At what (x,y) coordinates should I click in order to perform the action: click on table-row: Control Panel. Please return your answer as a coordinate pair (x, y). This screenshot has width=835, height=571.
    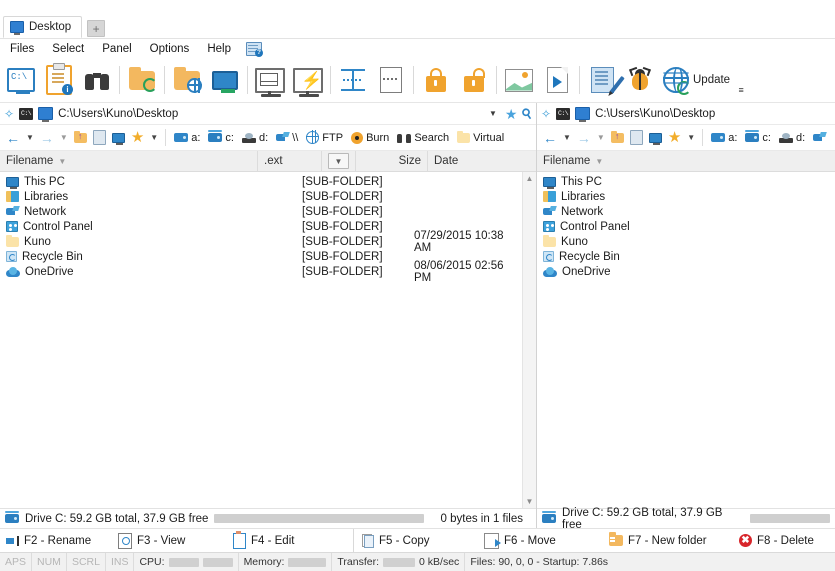
    Looking at the image, I should click on (686, 226).